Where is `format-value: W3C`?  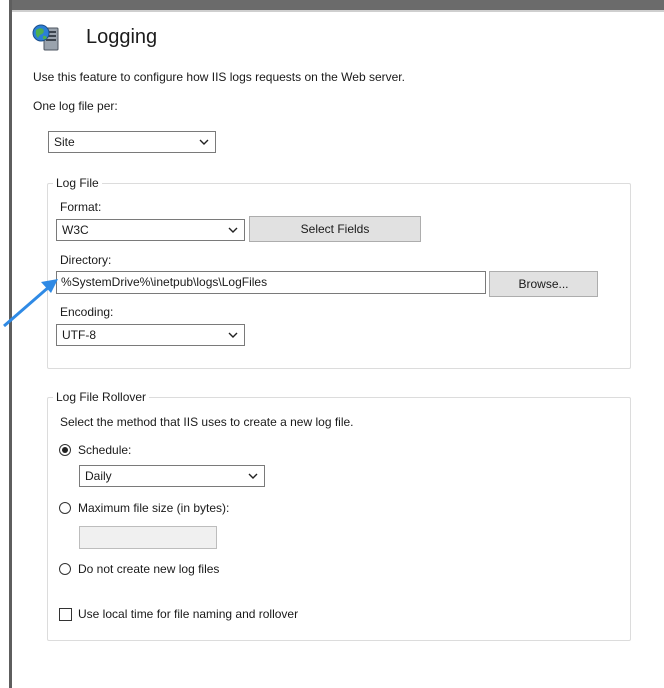 format-value: W3C is located at coordinates (75, 230).